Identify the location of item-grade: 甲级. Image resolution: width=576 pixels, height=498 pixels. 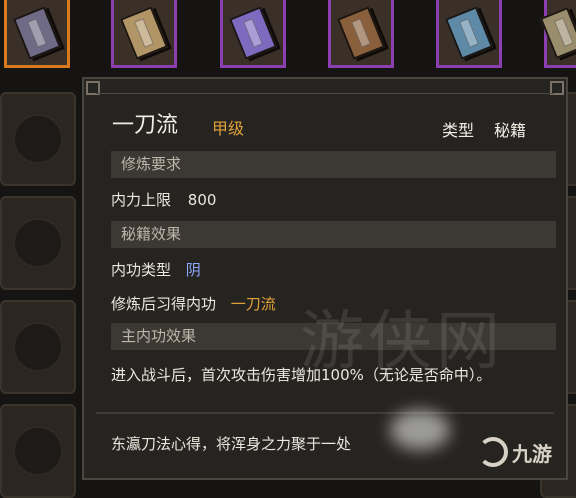
(228, 128).